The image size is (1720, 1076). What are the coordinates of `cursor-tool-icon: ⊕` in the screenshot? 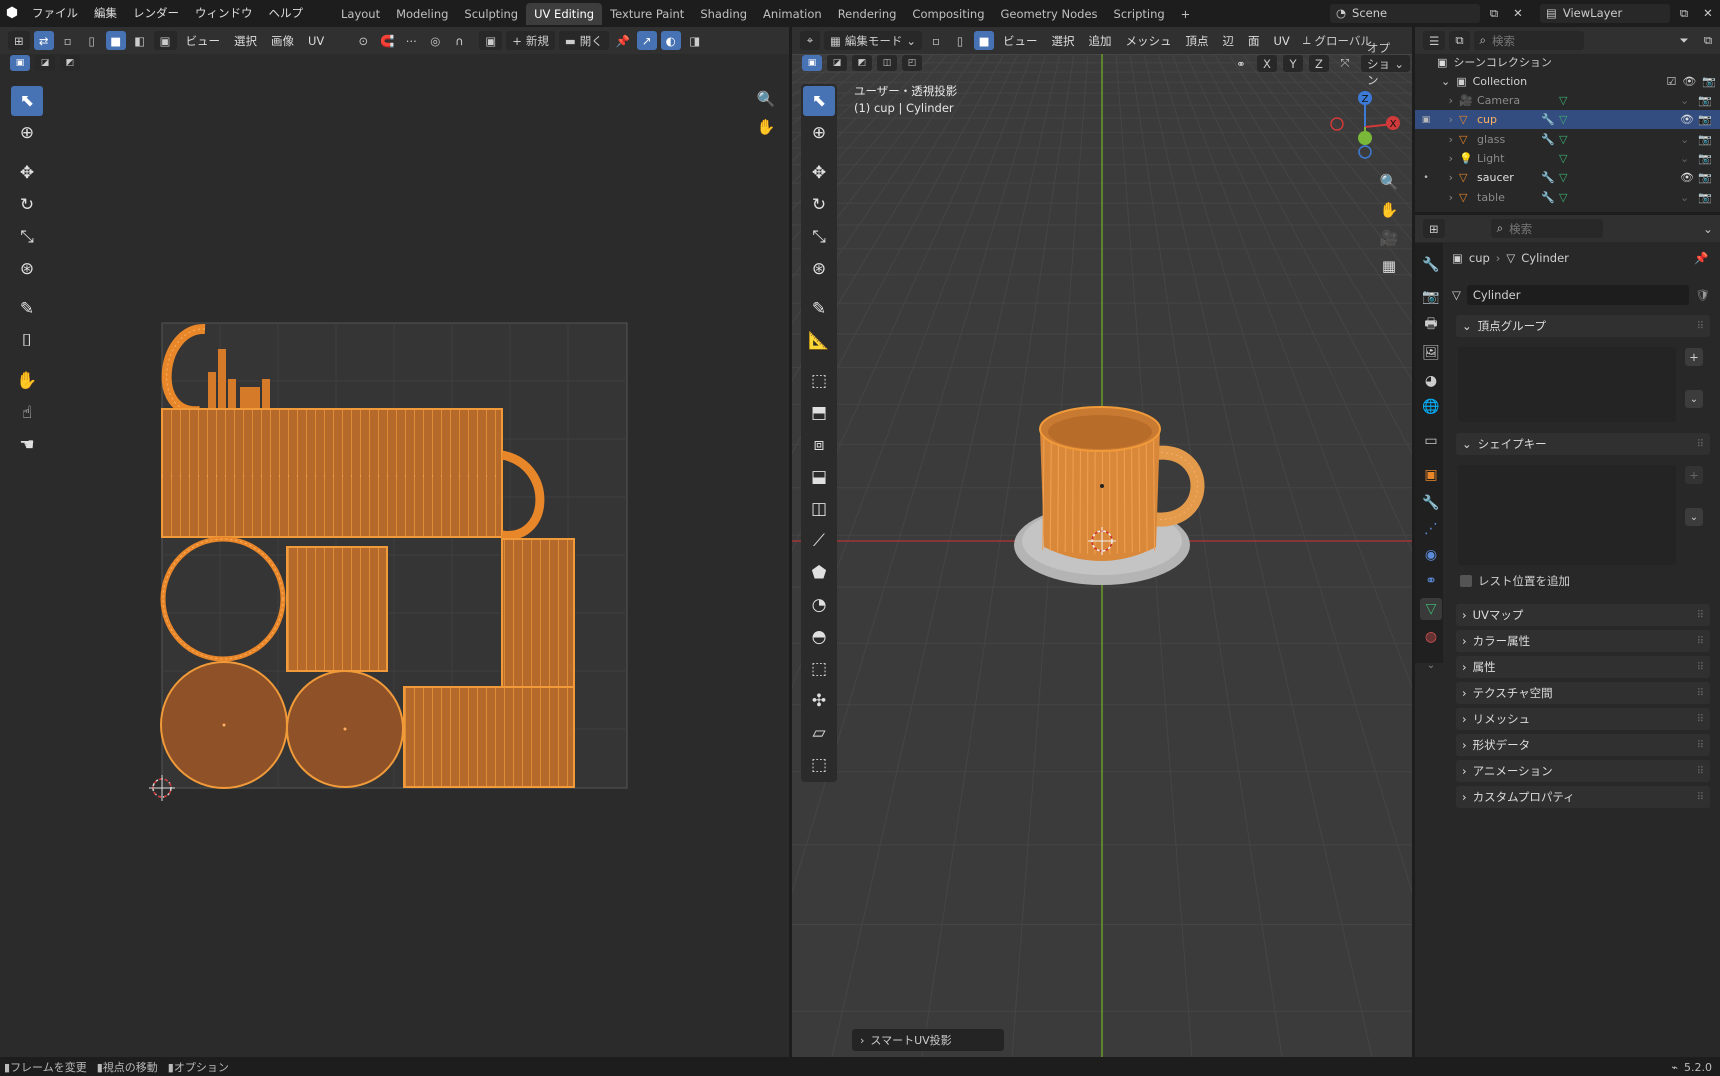 It's located at (27, 133).